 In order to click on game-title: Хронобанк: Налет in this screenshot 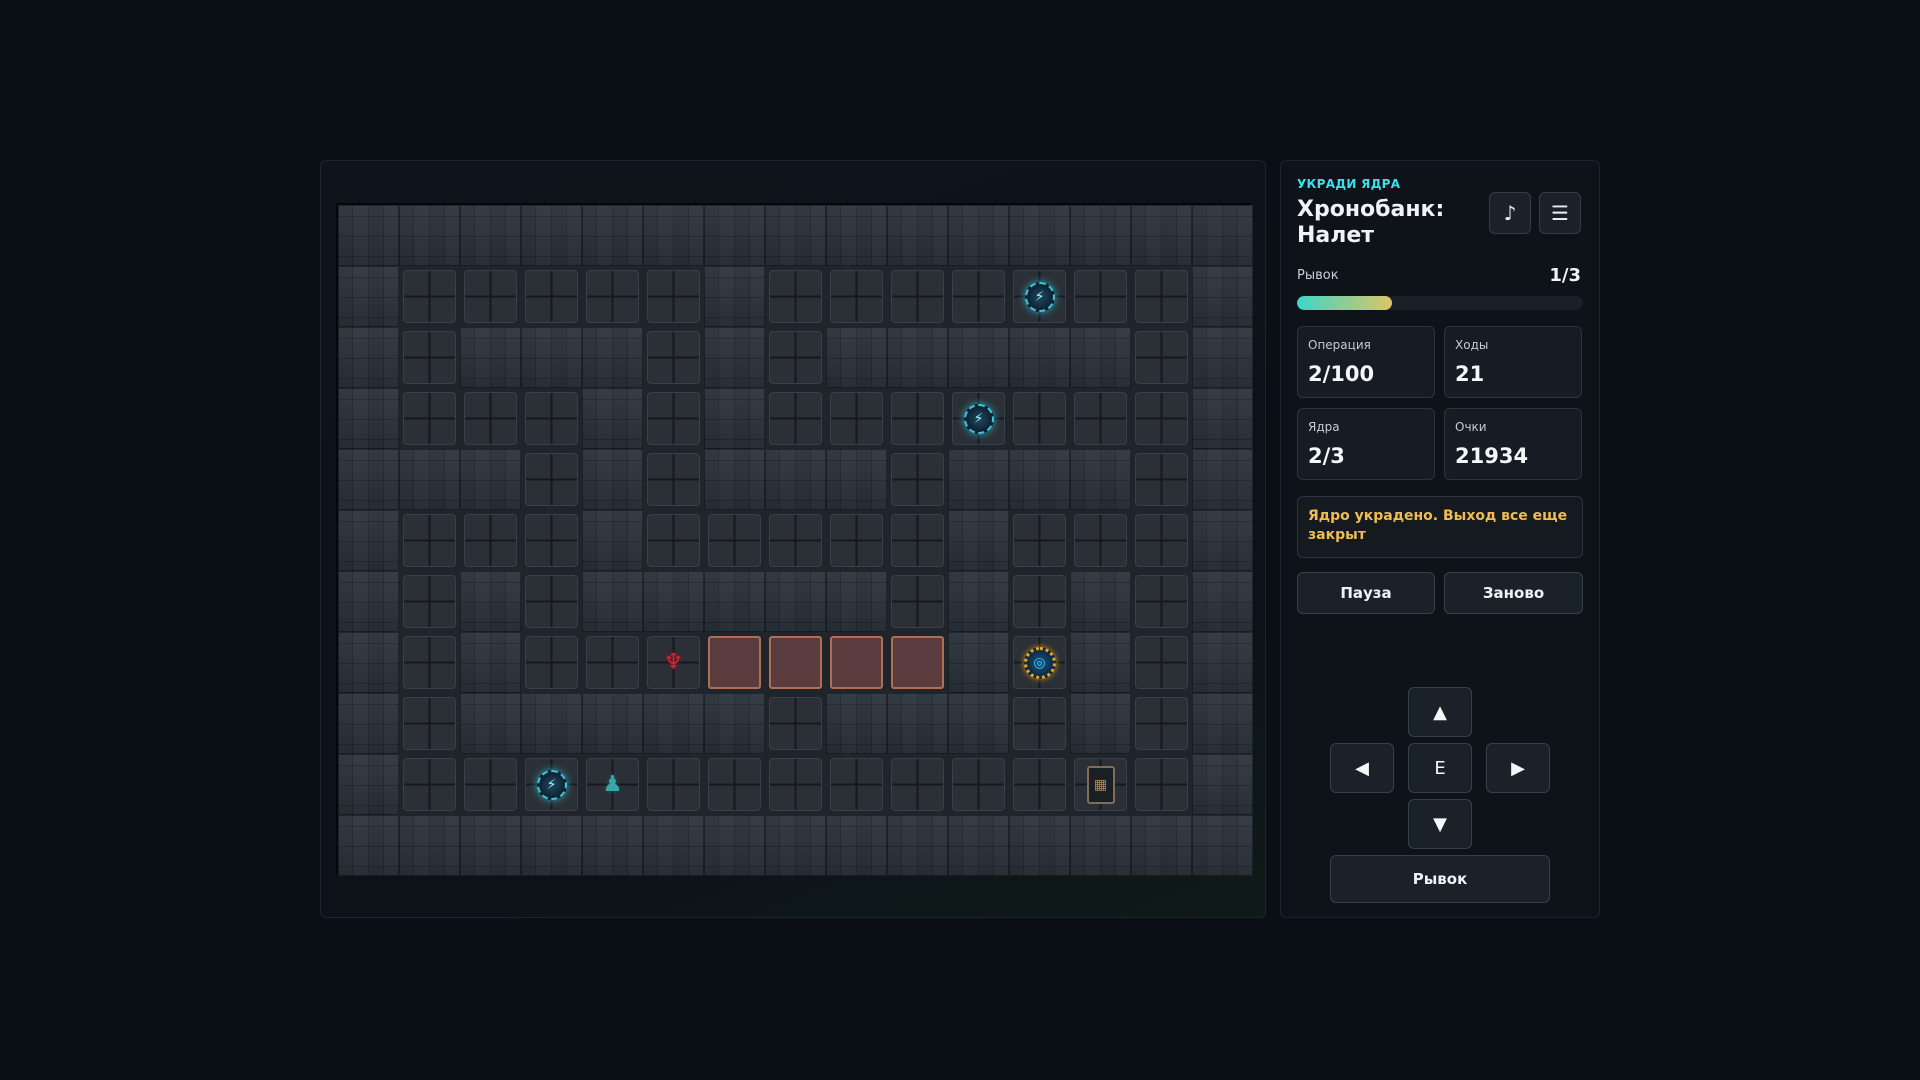, I will do `click(1371, 222)`.